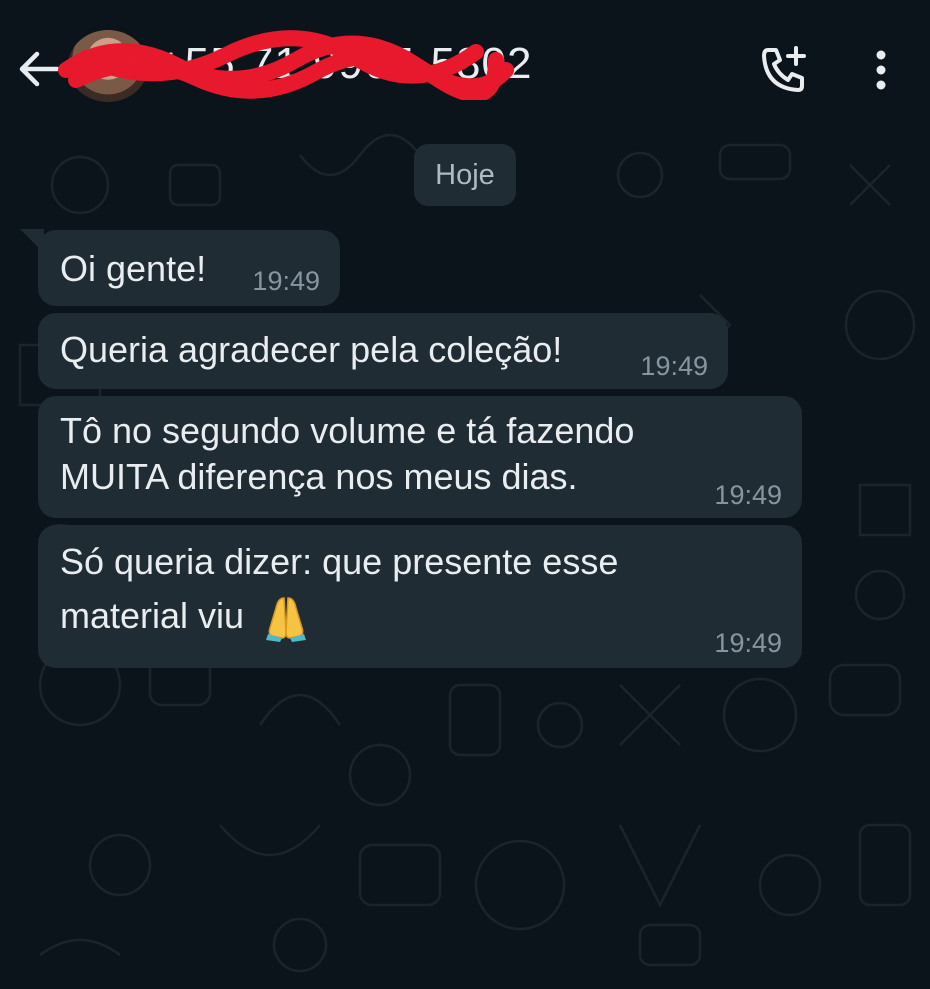 This screenshot has height=989, width=930. Describe the element at coordinates (311, 349) in the screenshot. I see `message-text: Queria agradecer pela coleção!` at that location.